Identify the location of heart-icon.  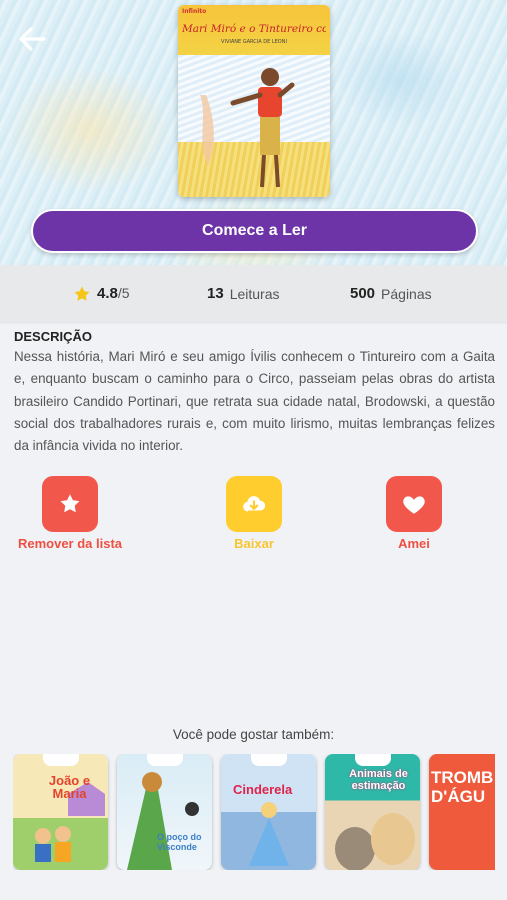
(414, 505).